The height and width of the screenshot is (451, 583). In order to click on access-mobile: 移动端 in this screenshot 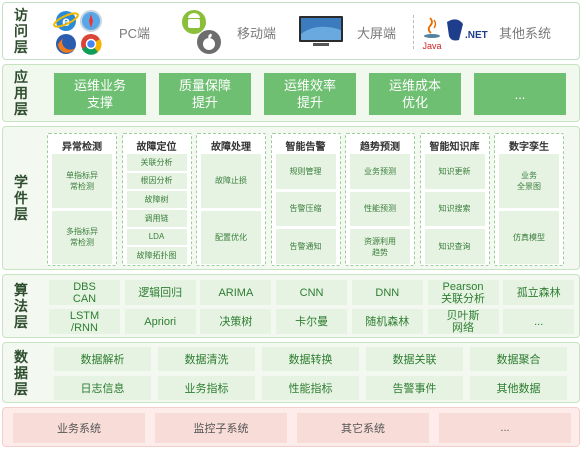, I will do `click(228, 32)`.